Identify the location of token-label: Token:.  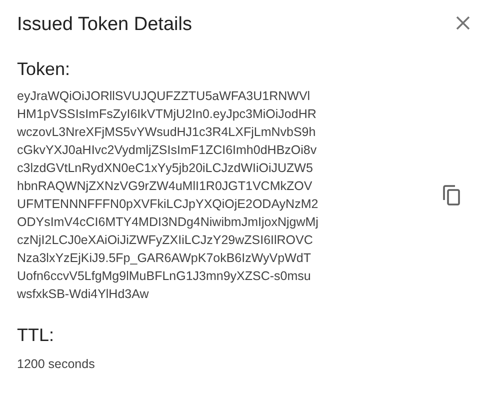
(43, 69).